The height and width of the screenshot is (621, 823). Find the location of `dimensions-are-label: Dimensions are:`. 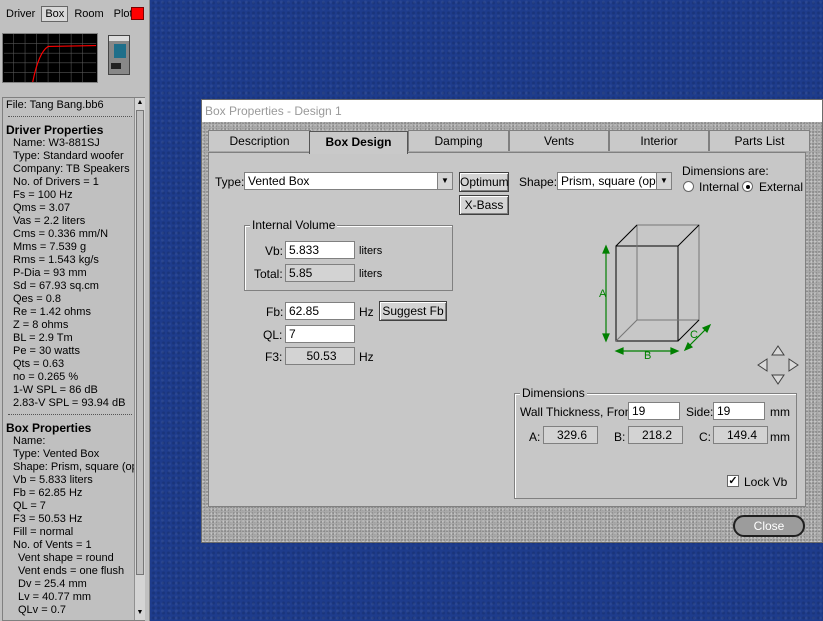

dimensions-are-label: Dimensions are: is located at coordinates (725, 171).